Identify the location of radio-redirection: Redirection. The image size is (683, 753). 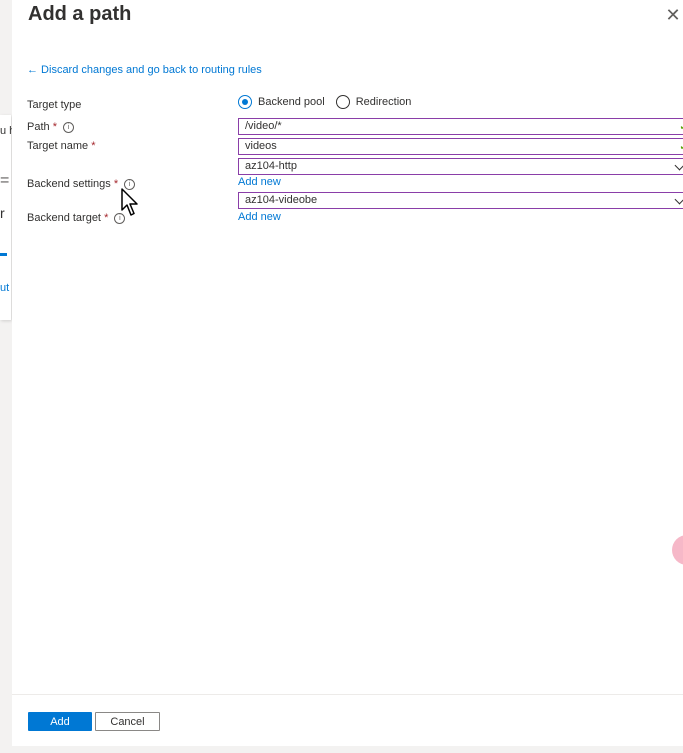
(373, 102).